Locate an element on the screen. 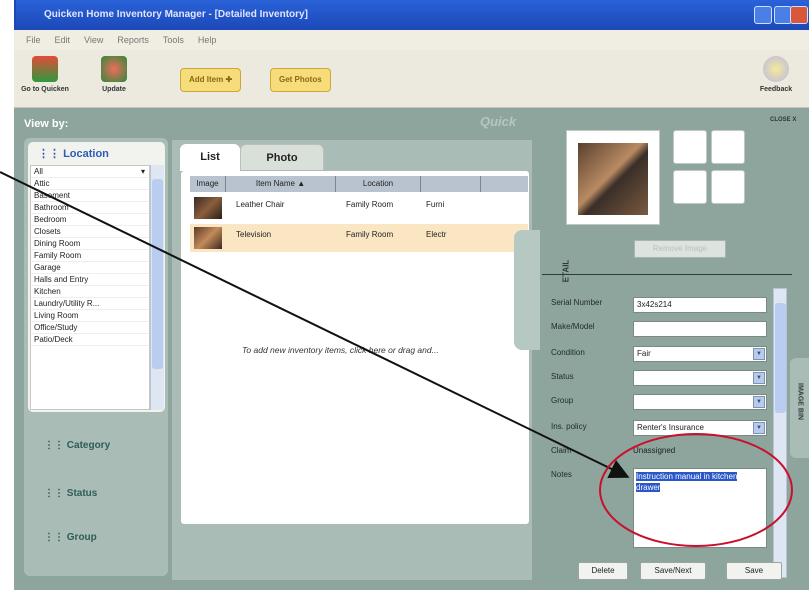  quicken-icon is located at coordinates (45, 69).